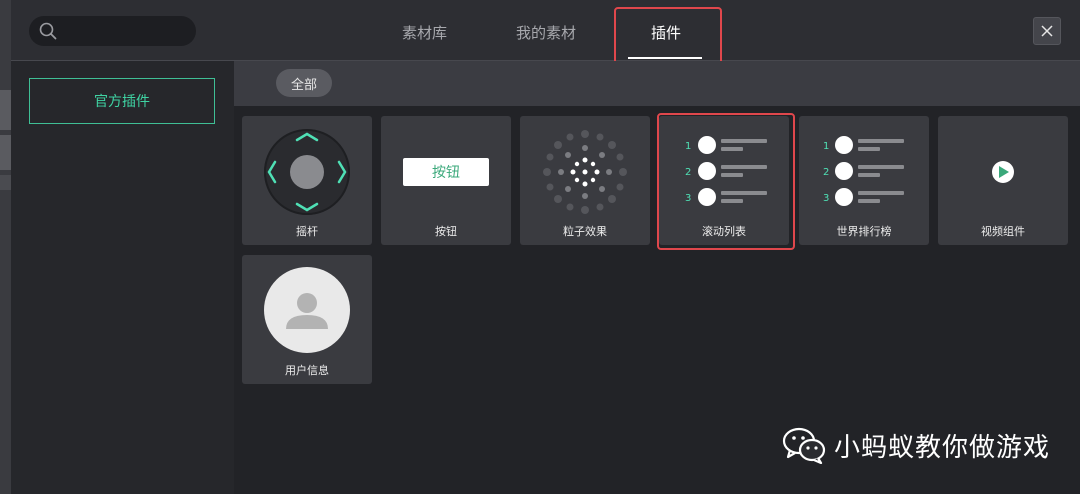 The height and width of the screenshot is (494, 1080). What do you see at coordinates (804, 445) in the screenshot?
I see `wechat-icon` at bounding box center [804, 445].